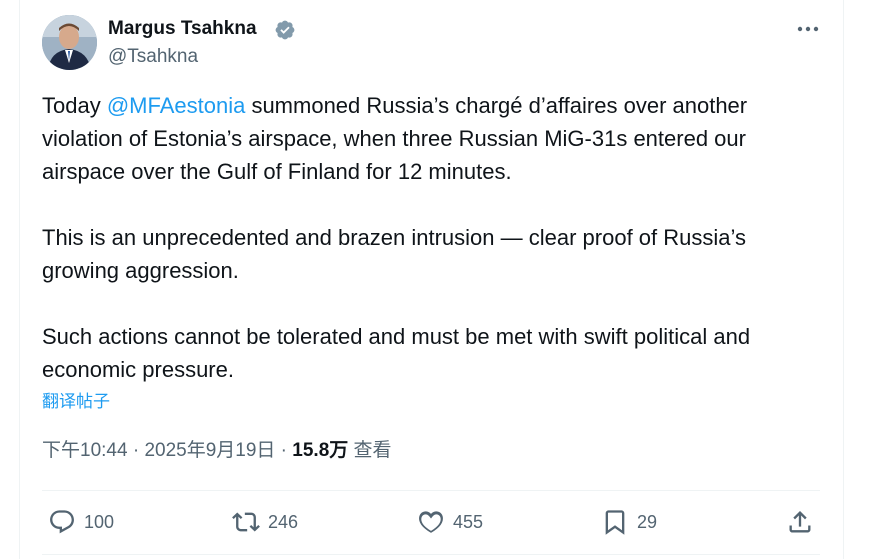 This screenshot has height=559, width=870. What do you see at coordinates (85, 450) in the screenshot?
I see `tweet-time: 下午10:44` at bounding box center [85, 450].